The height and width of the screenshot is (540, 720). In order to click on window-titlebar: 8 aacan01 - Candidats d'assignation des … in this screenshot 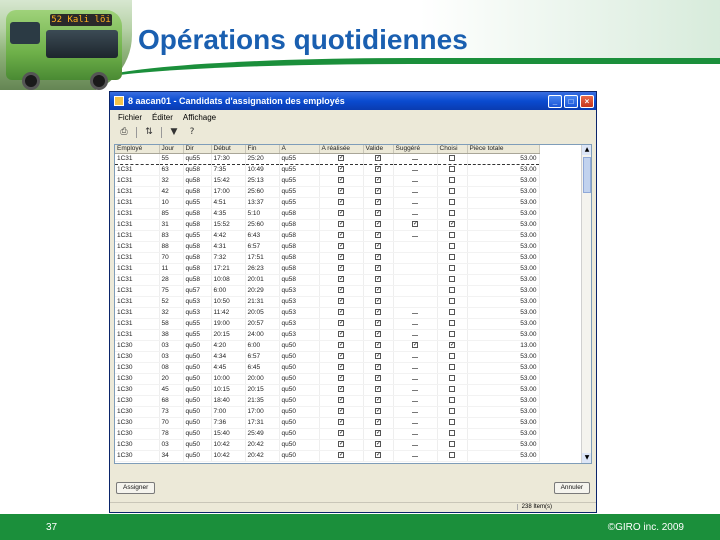, I will do `click(353, 101)`.